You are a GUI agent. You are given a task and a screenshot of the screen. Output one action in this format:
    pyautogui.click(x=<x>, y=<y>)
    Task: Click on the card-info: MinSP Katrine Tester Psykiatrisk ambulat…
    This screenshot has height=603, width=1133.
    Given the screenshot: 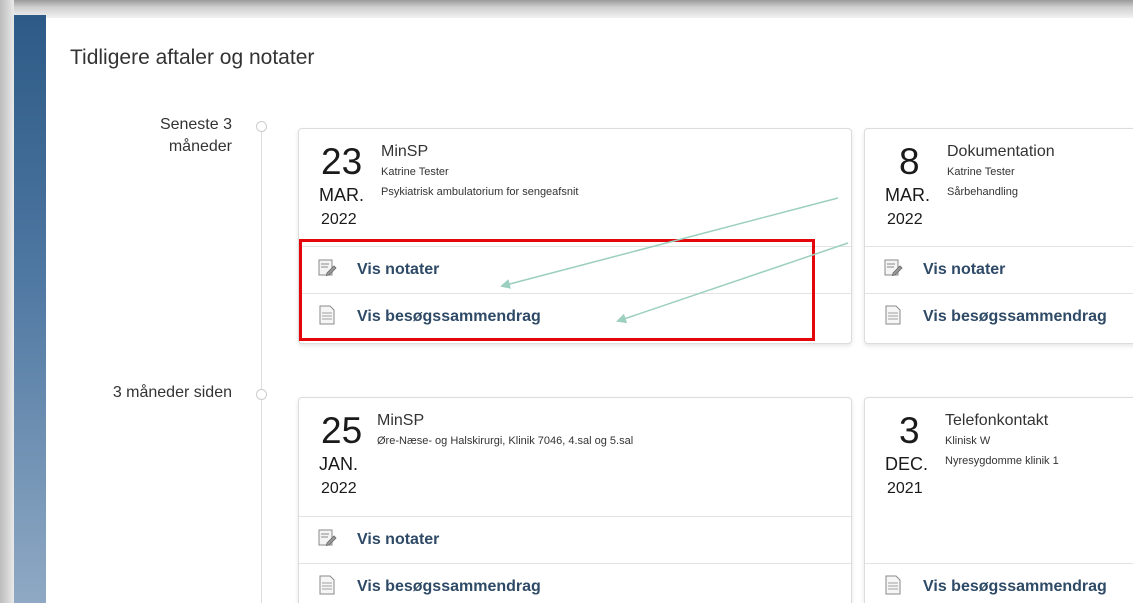 What is the action you would take?
    pyautogui.click(x=479, y=172)
    